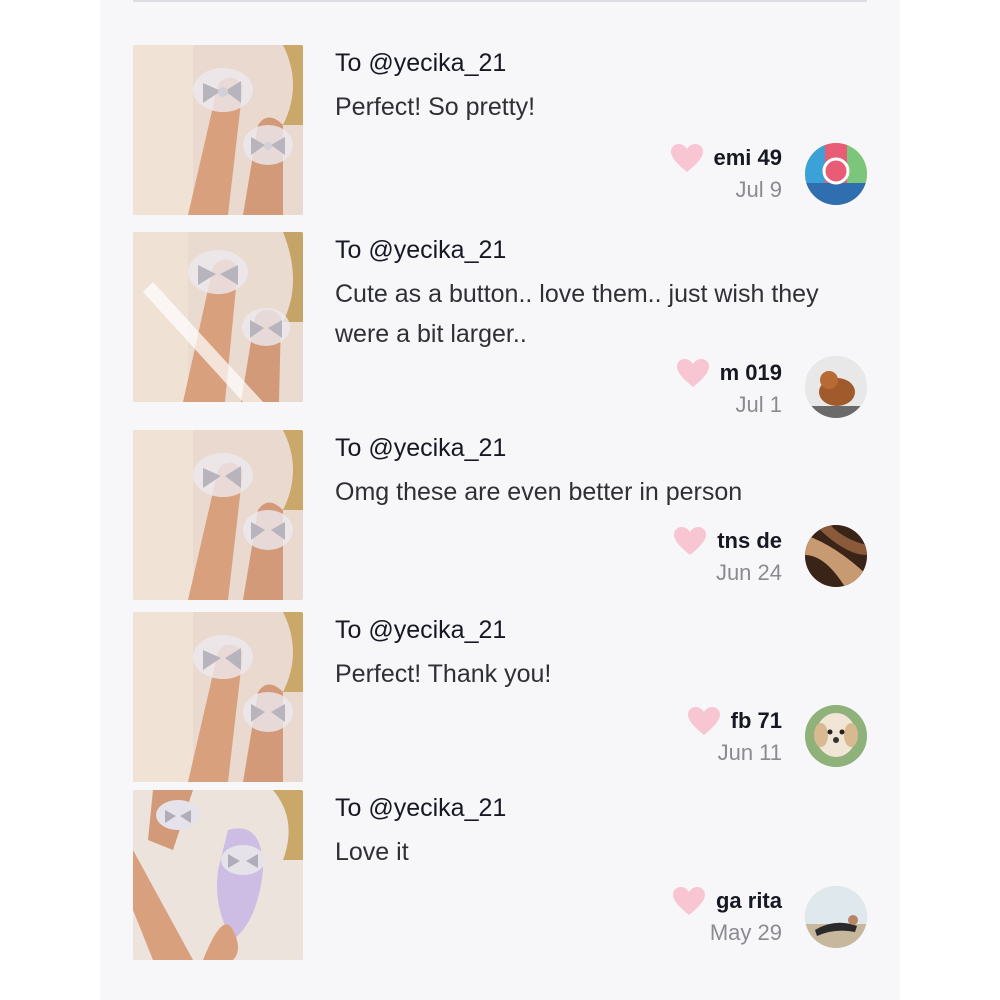 The width and height of the screenshot is (1000, 1000). What do you see at coordinates (500, 877) in the screenshot?
I see `review-item: To @yecika_21 Love it ga rita May 29` at bounding box center [500, 877].